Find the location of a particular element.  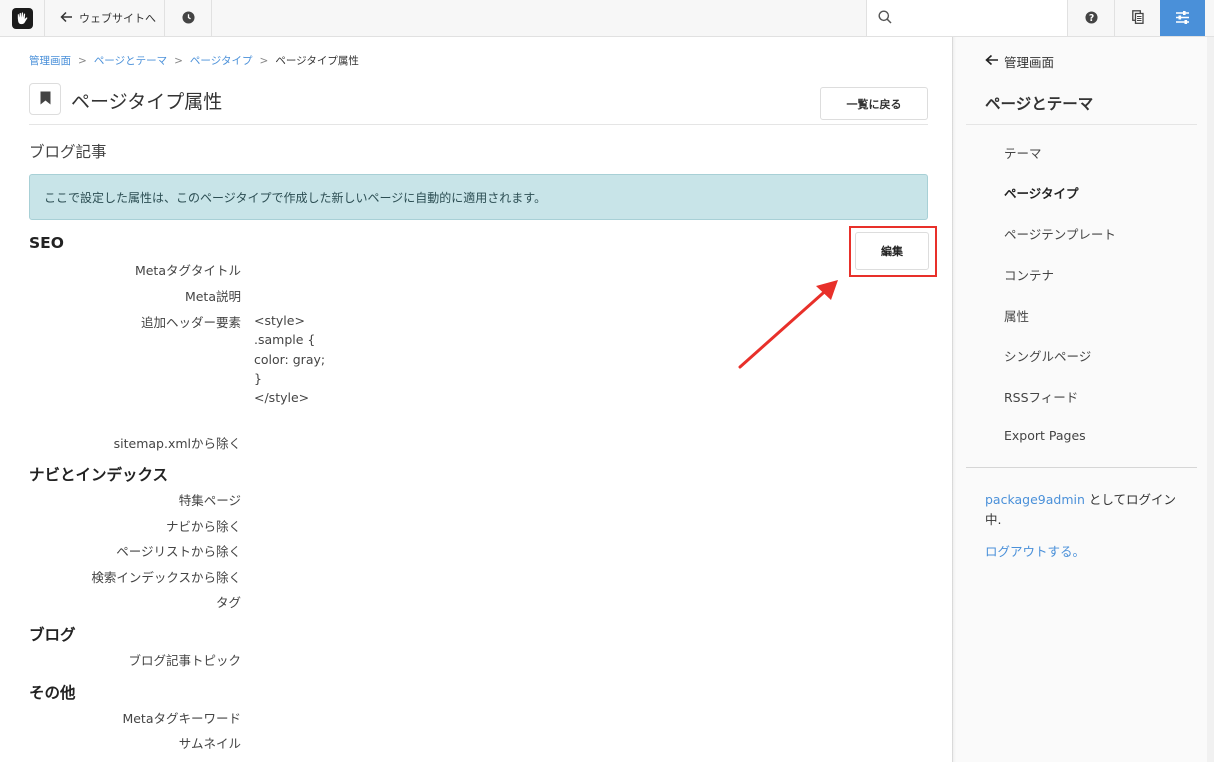

attr-label-exclude-sitemap: sitemap.xmlから除く is located at coordinates (177, 443).